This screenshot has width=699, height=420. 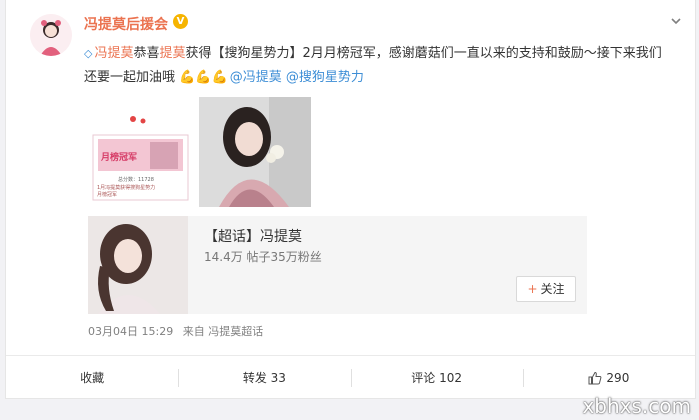 I want to click on post-timestamp: 03月04日 15:29, so click(x=130, y=331).